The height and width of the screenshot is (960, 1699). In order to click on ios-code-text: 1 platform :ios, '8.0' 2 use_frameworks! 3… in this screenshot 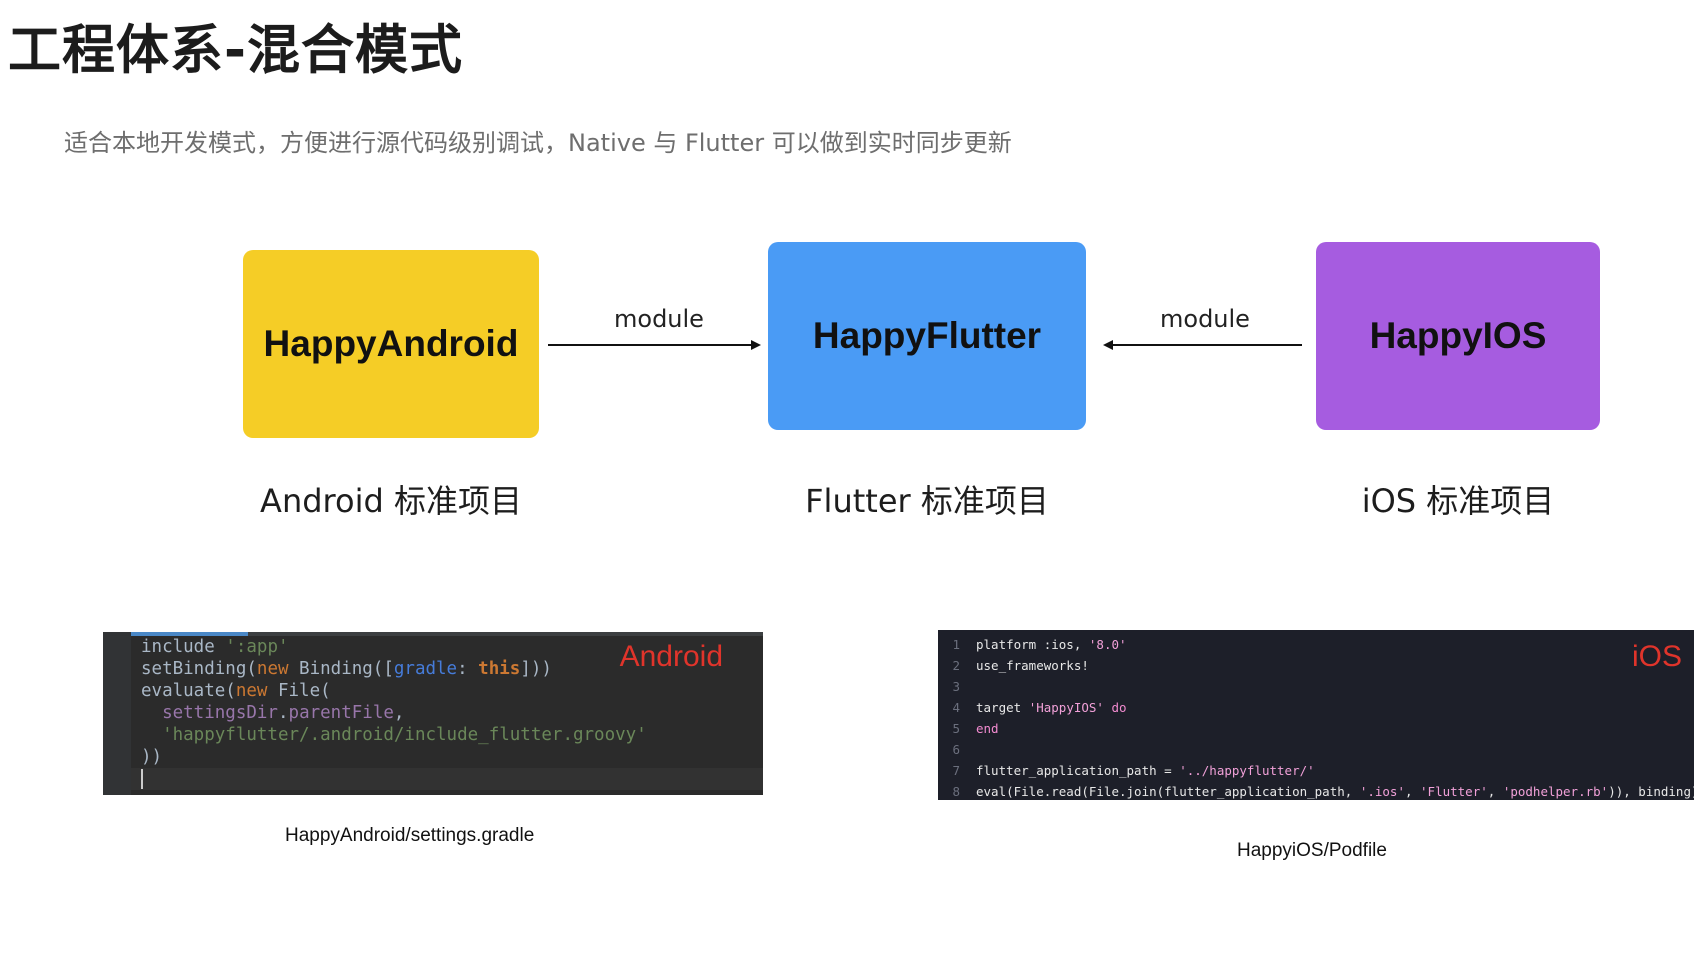, I will do `click(1316, 717)`.